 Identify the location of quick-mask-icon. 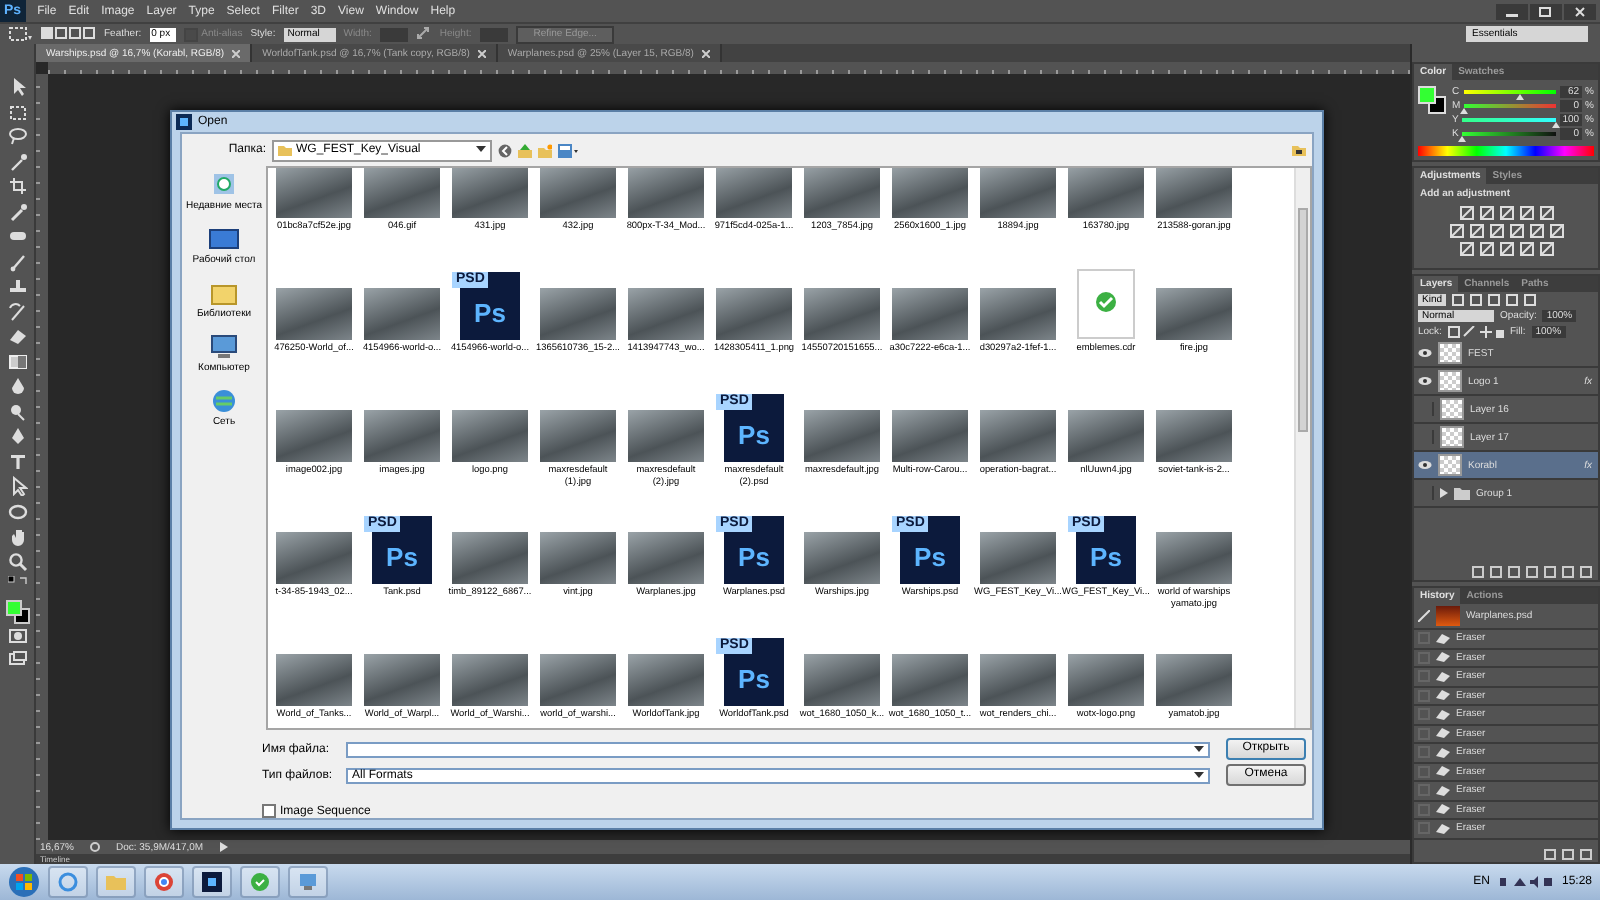
(17, 636).